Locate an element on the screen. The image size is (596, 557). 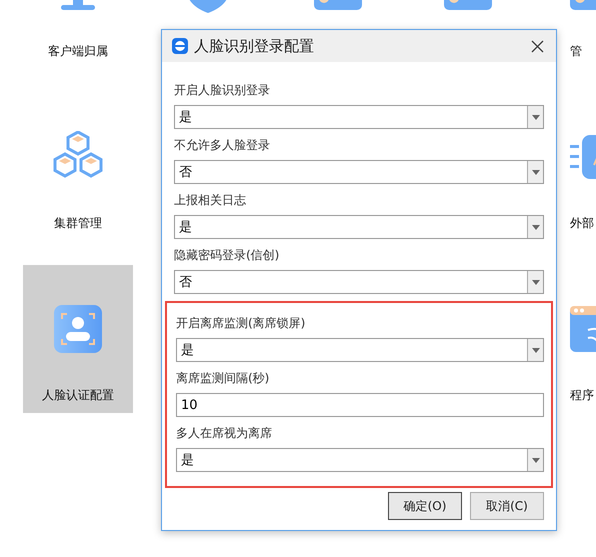
field-label: 多人在席视为离席 is located at coordinates (224, 433).